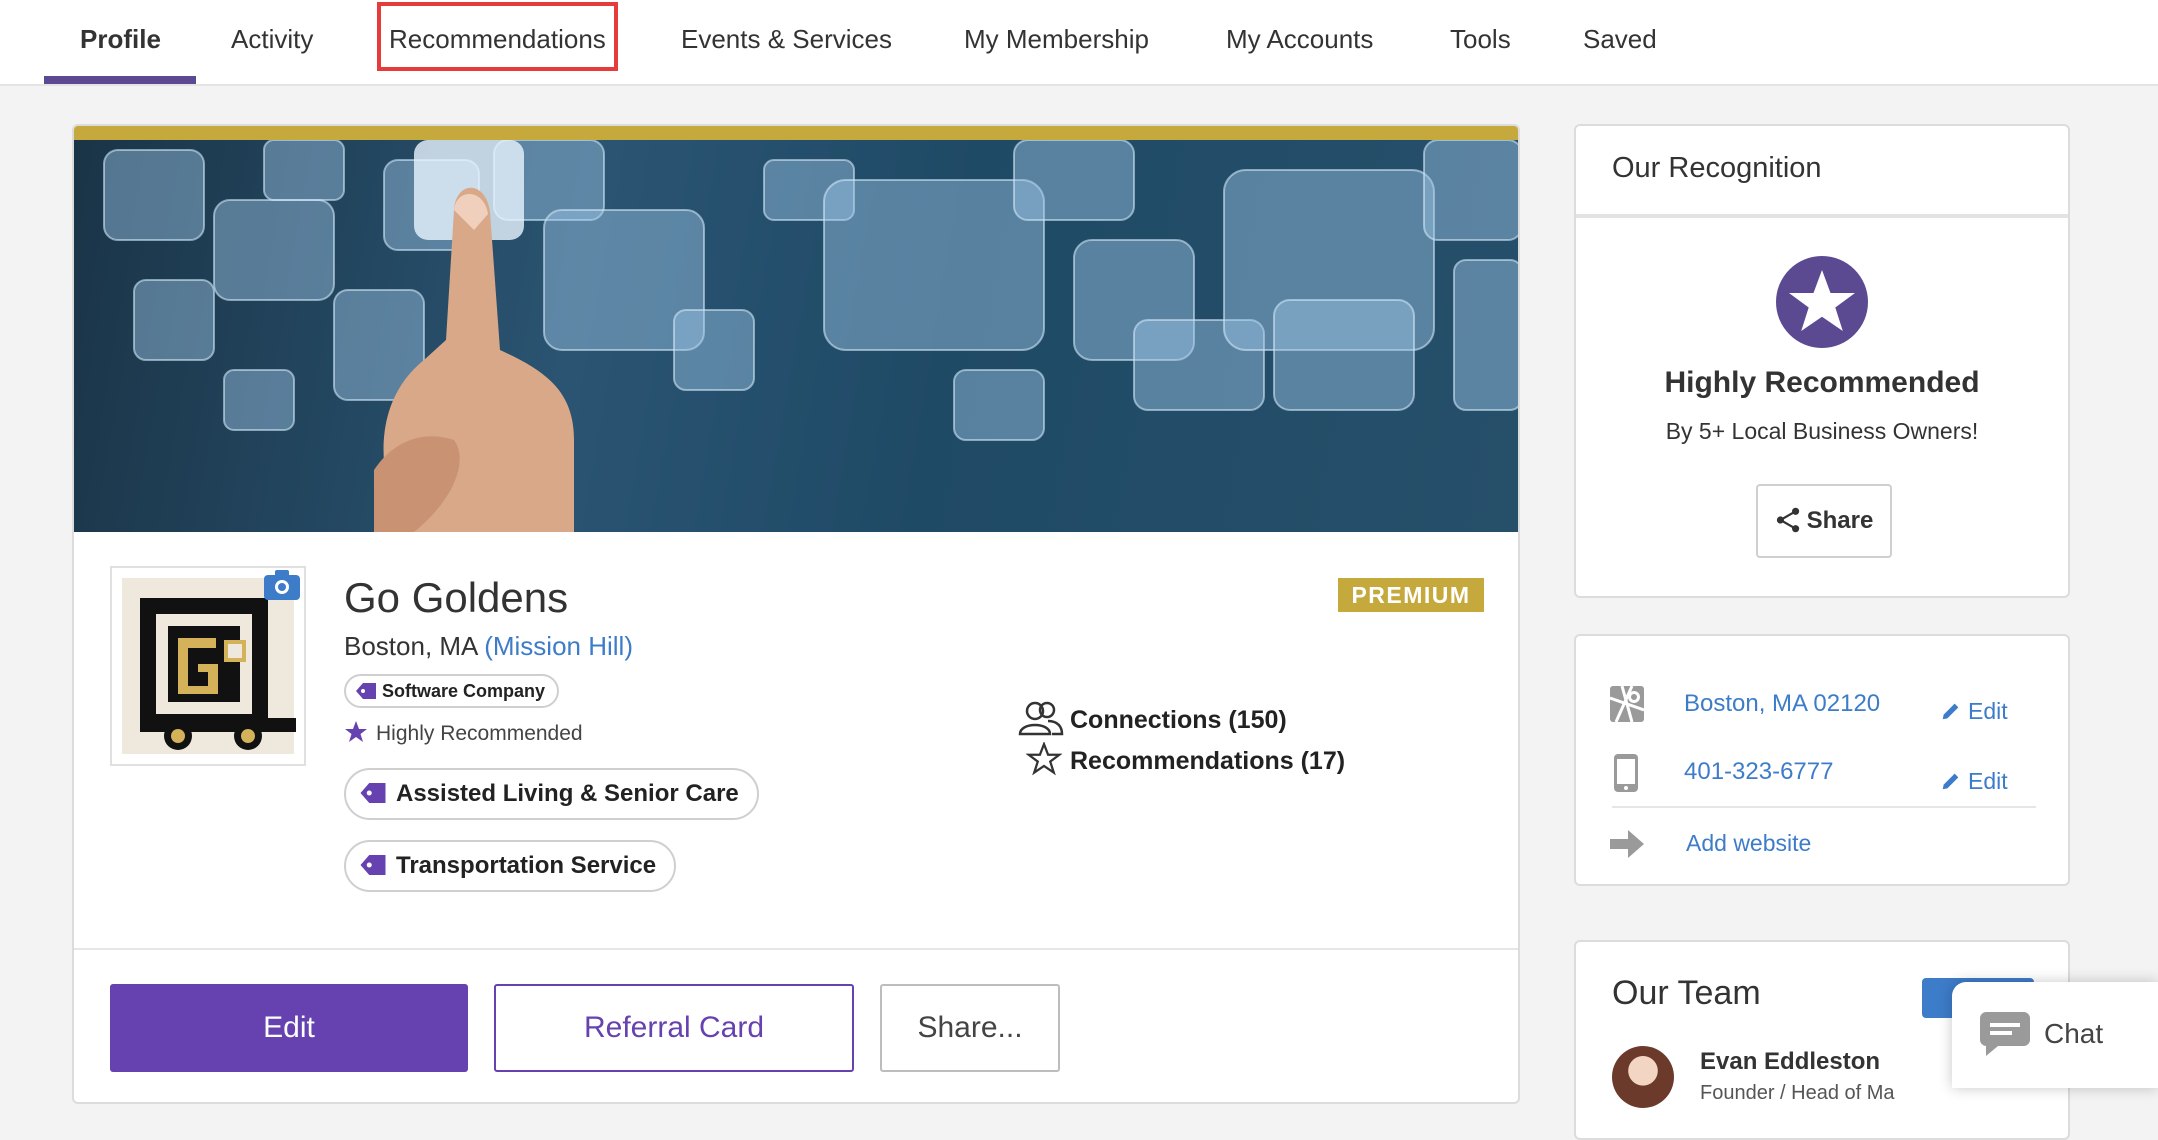 Image resolution: width=2158 pixels, height=1140 pixels. I want to click on category-label: Software Company, so click(464, 691).